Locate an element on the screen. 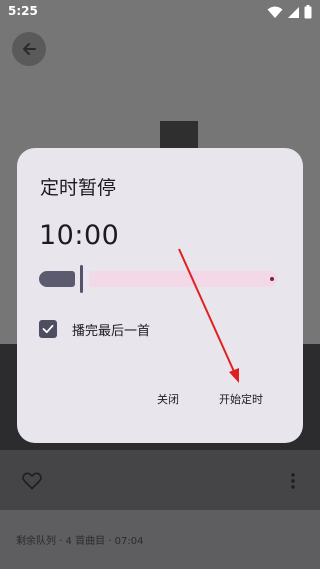 The image size is (320, 569). slider-inactive-track is located at coordinates (183, 279).